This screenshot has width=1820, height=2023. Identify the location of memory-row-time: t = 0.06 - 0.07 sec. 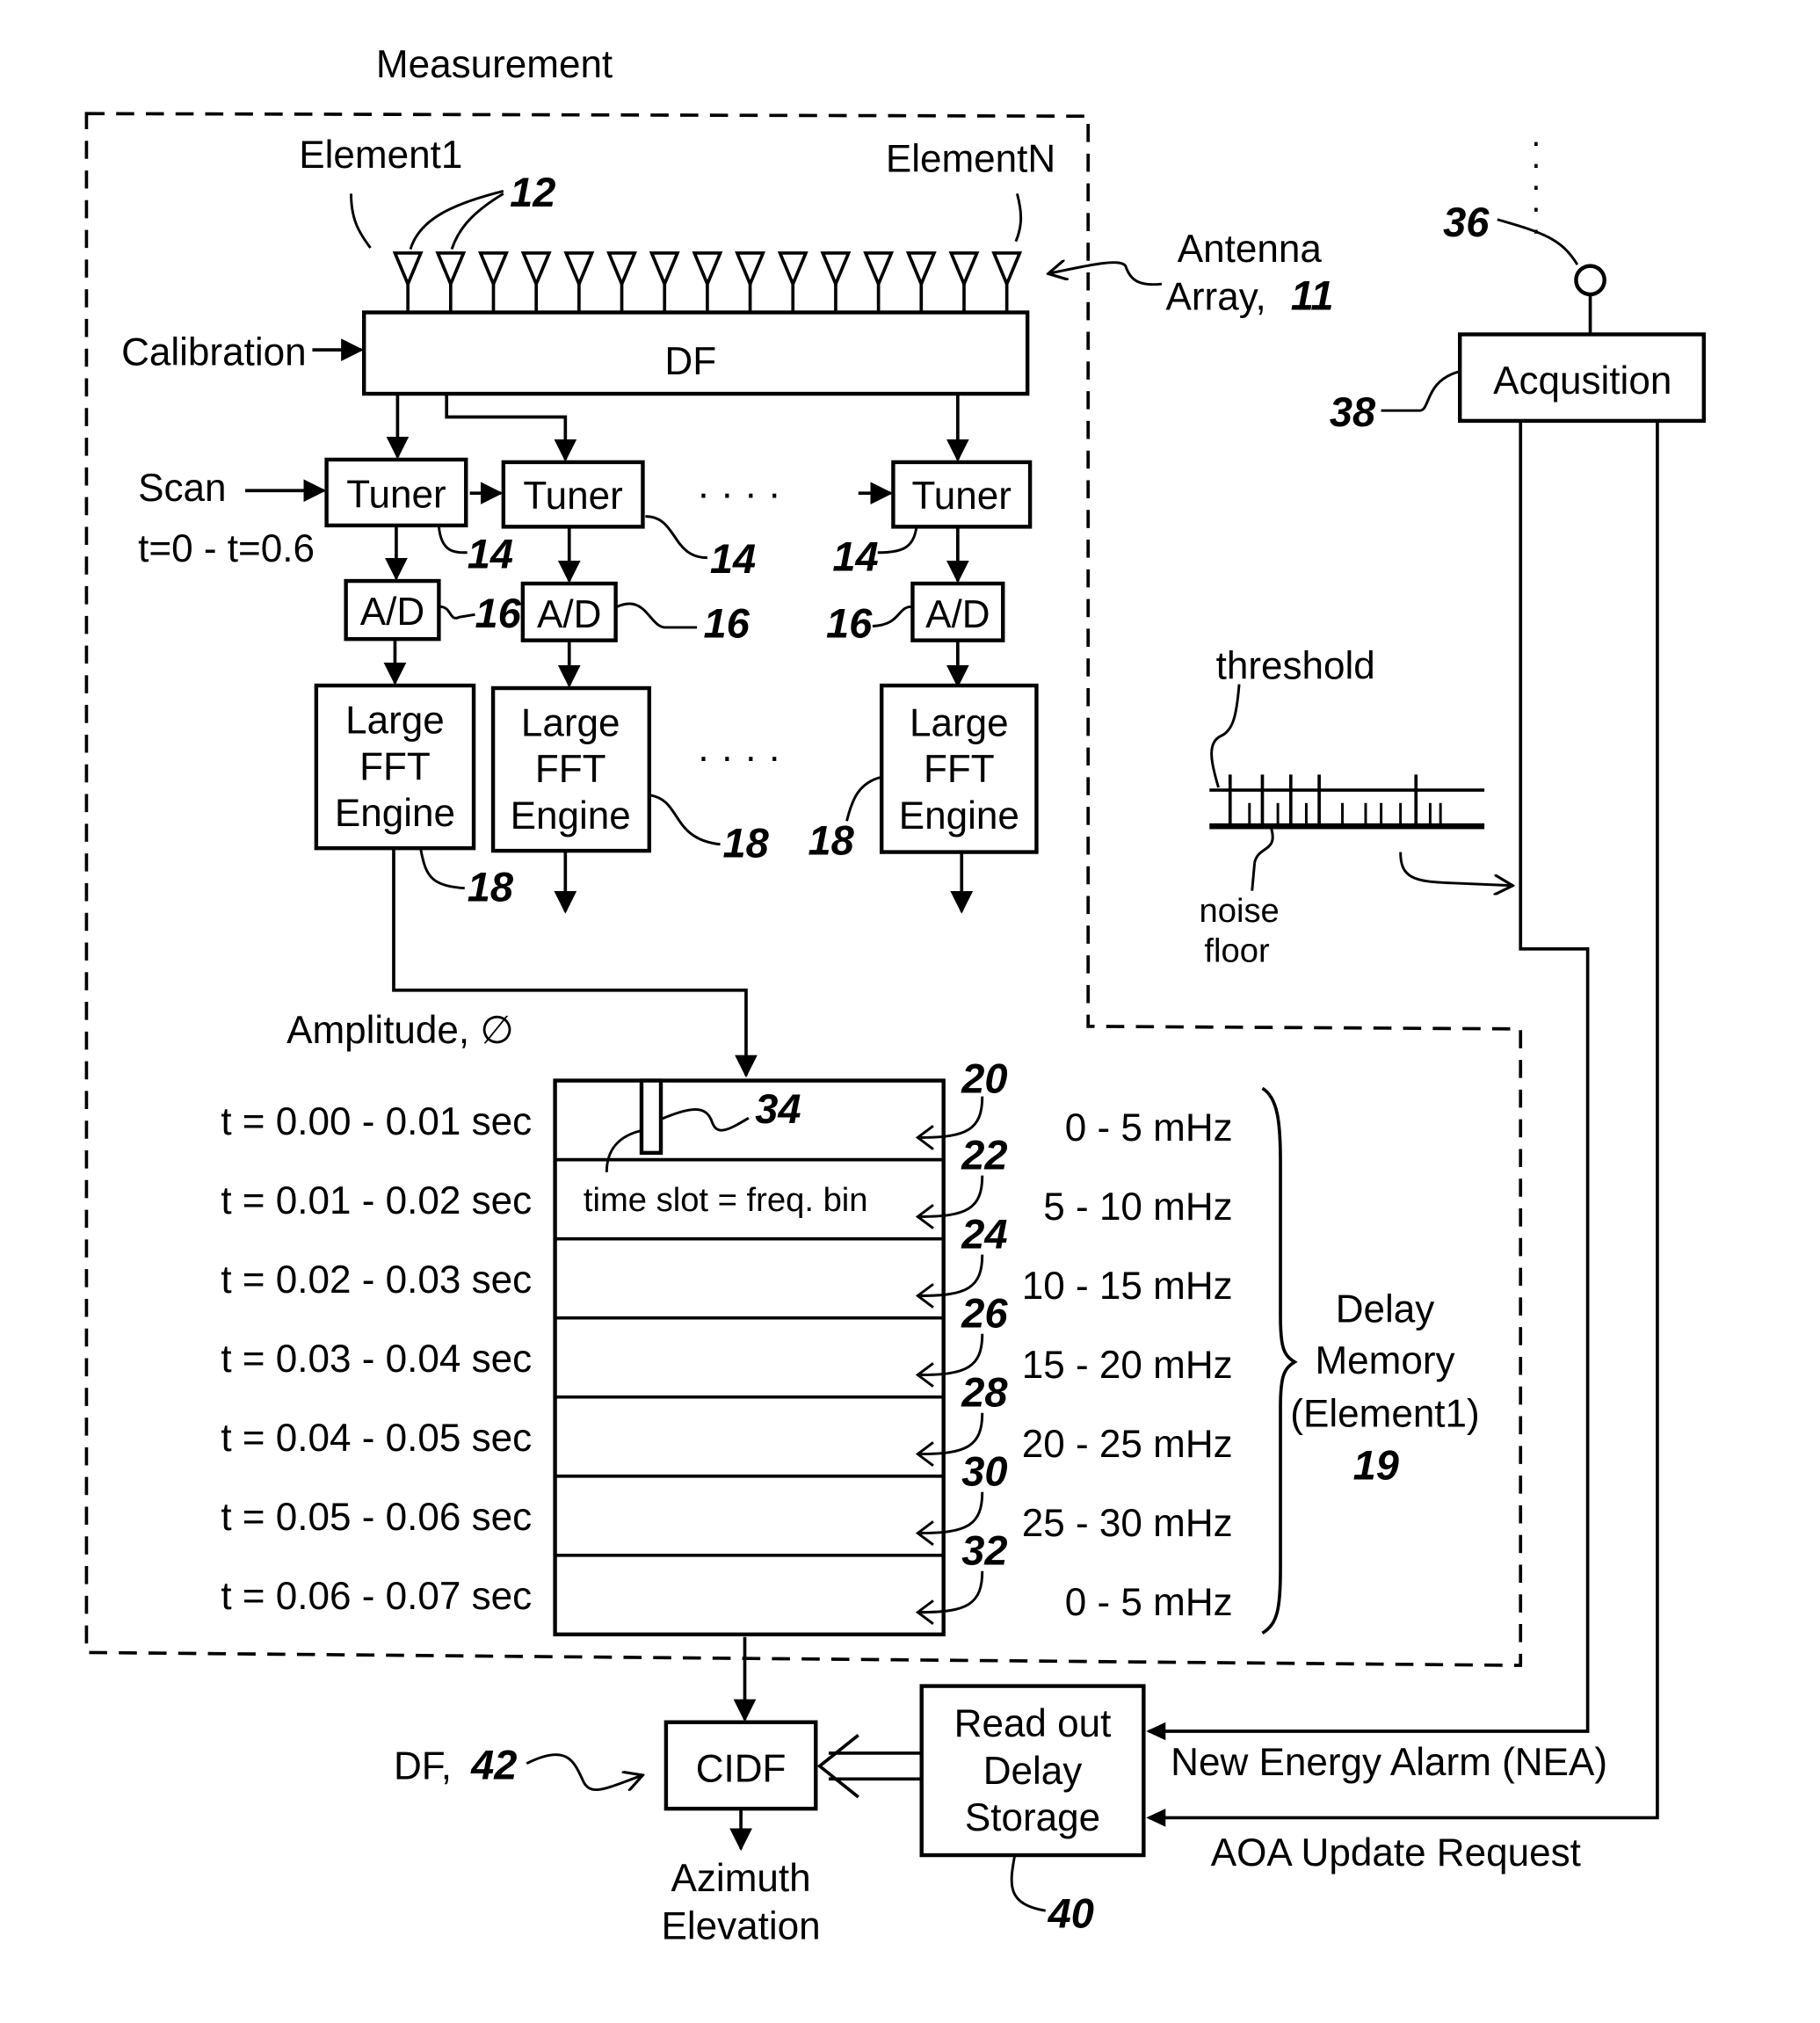
(376, 1596).